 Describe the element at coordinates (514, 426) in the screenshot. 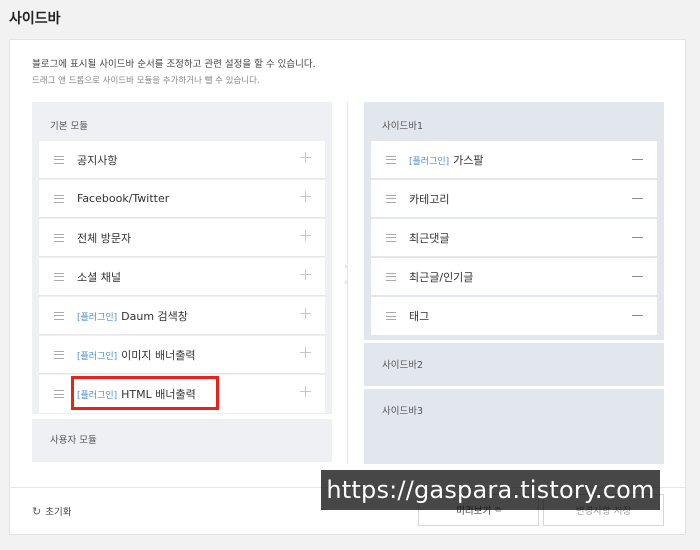

I see `sidebar3-group: 사이드바3` at that location.